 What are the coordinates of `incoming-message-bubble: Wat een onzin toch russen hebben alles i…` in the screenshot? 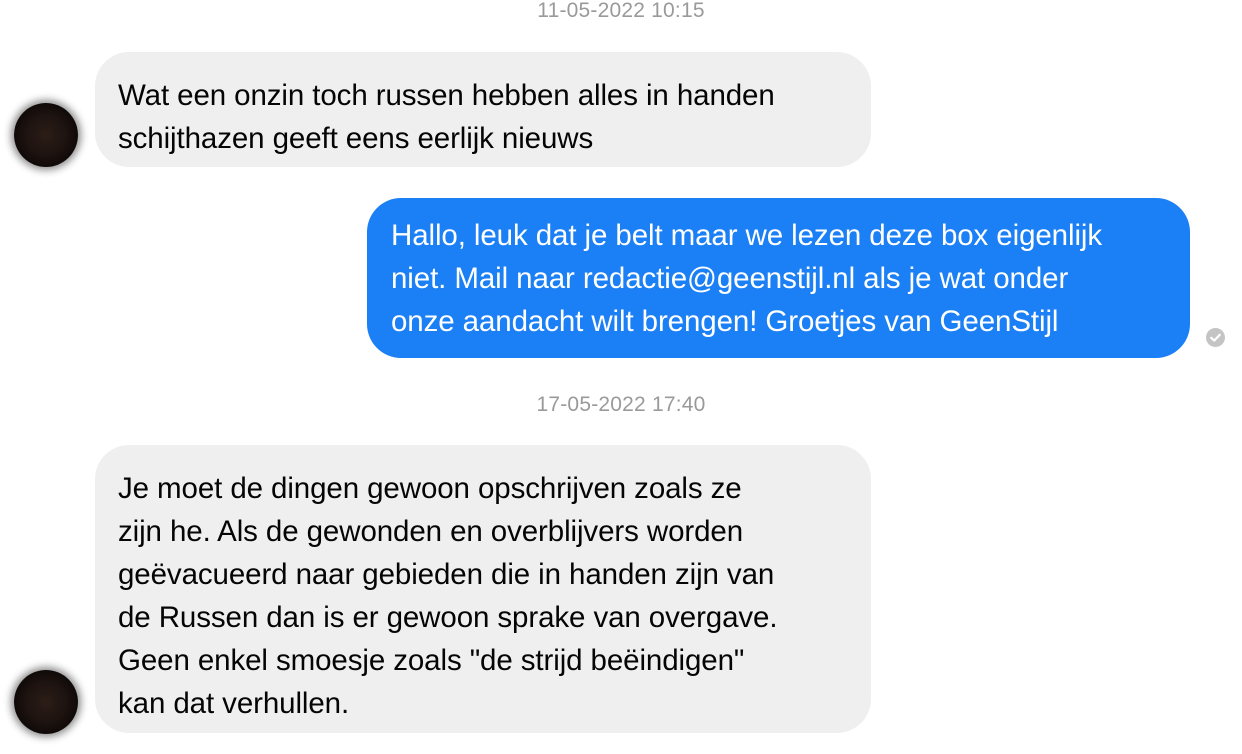 It's located at (483, 109).